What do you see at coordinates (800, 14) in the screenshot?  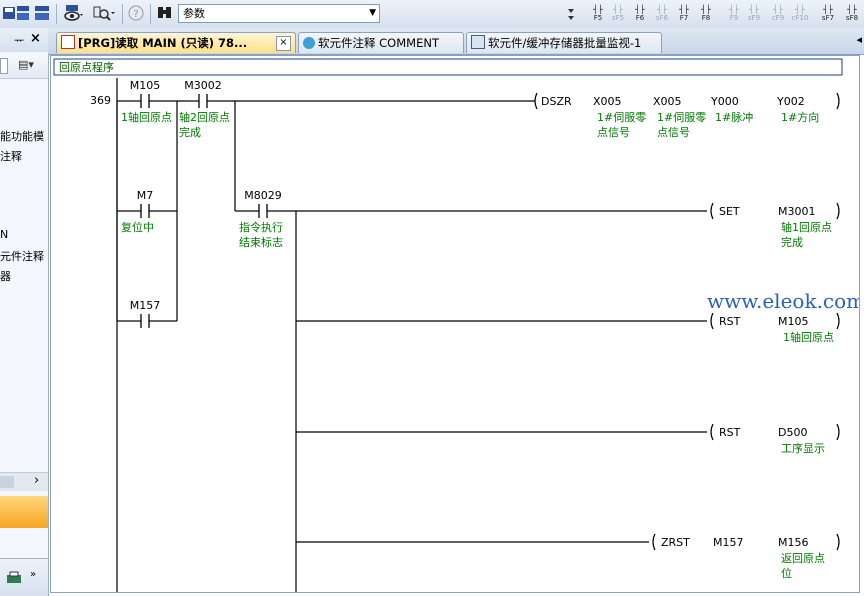 I see `function-key-cf10: ┤├ cF10` at bounding box center [800, 14].